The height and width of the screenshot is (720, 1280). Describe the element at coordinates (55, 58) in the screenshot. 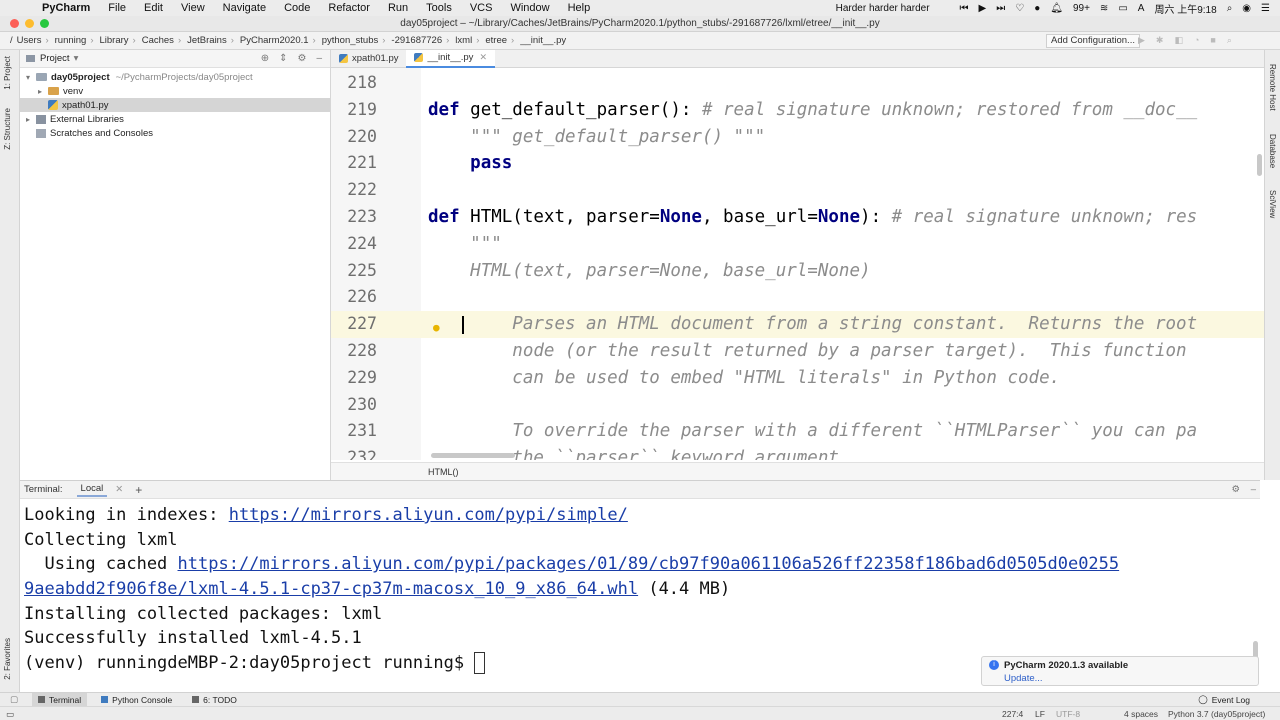

I see `project-view-selector: Project` at that location.